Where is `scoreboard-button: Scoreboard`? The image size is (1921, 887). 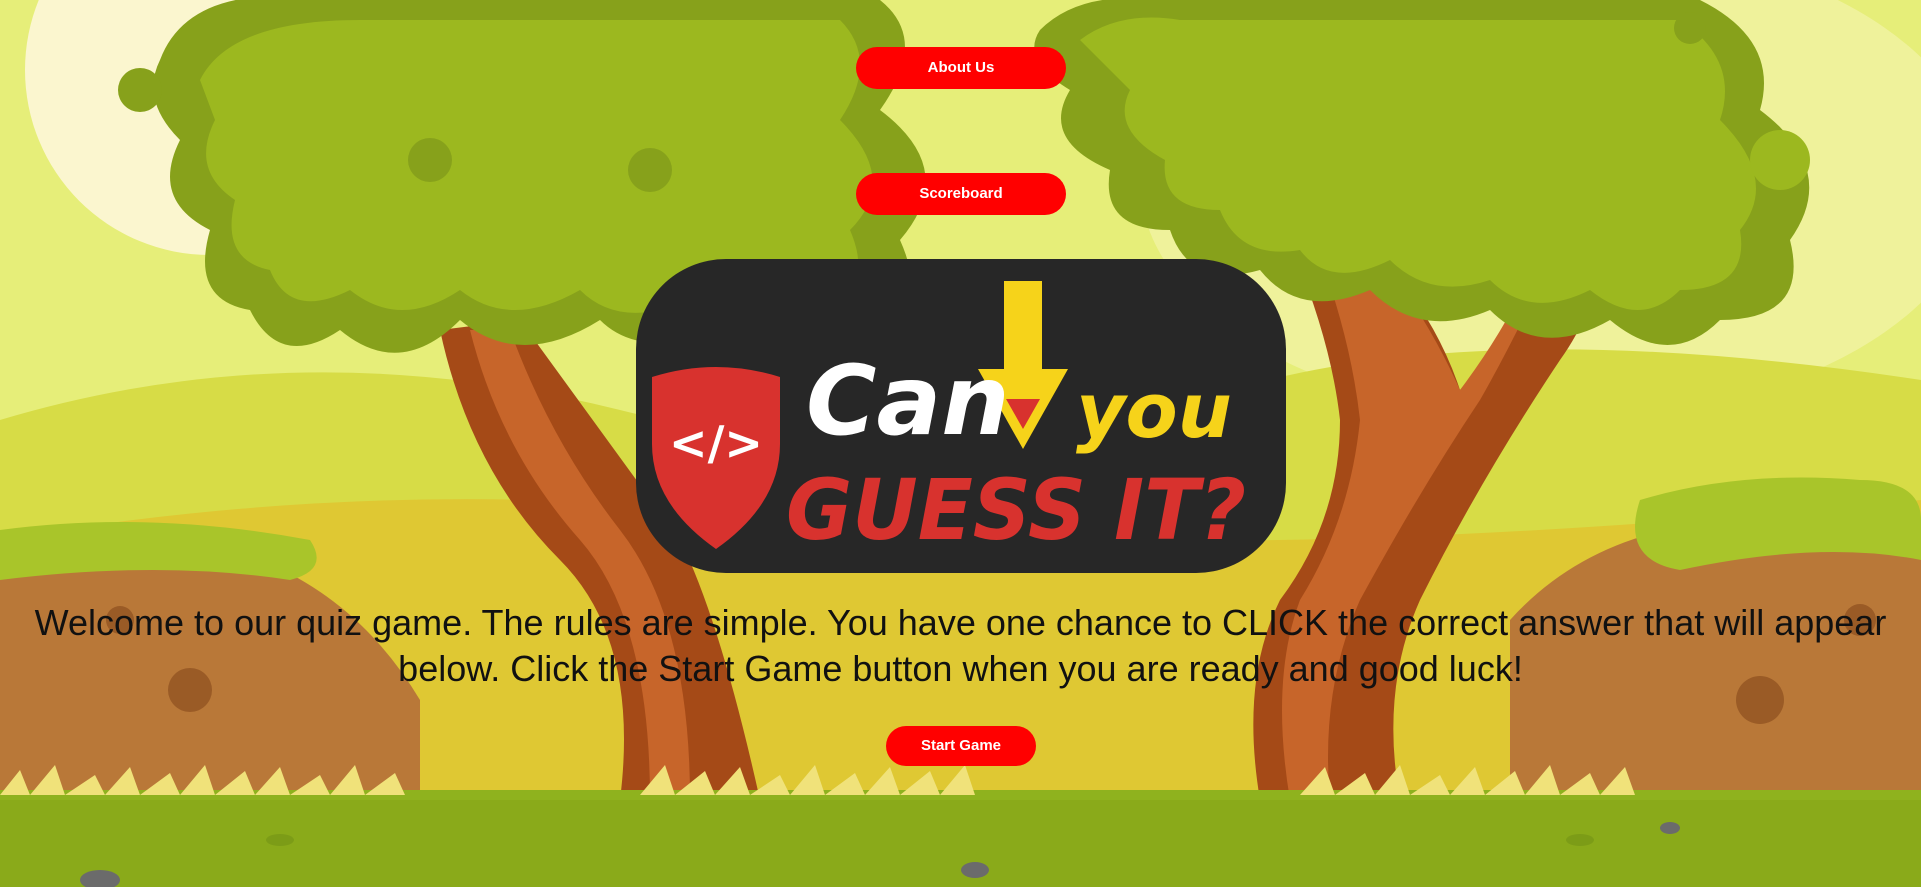 scoreboard-button: Scoreboard is located at coordinates (961, 194).